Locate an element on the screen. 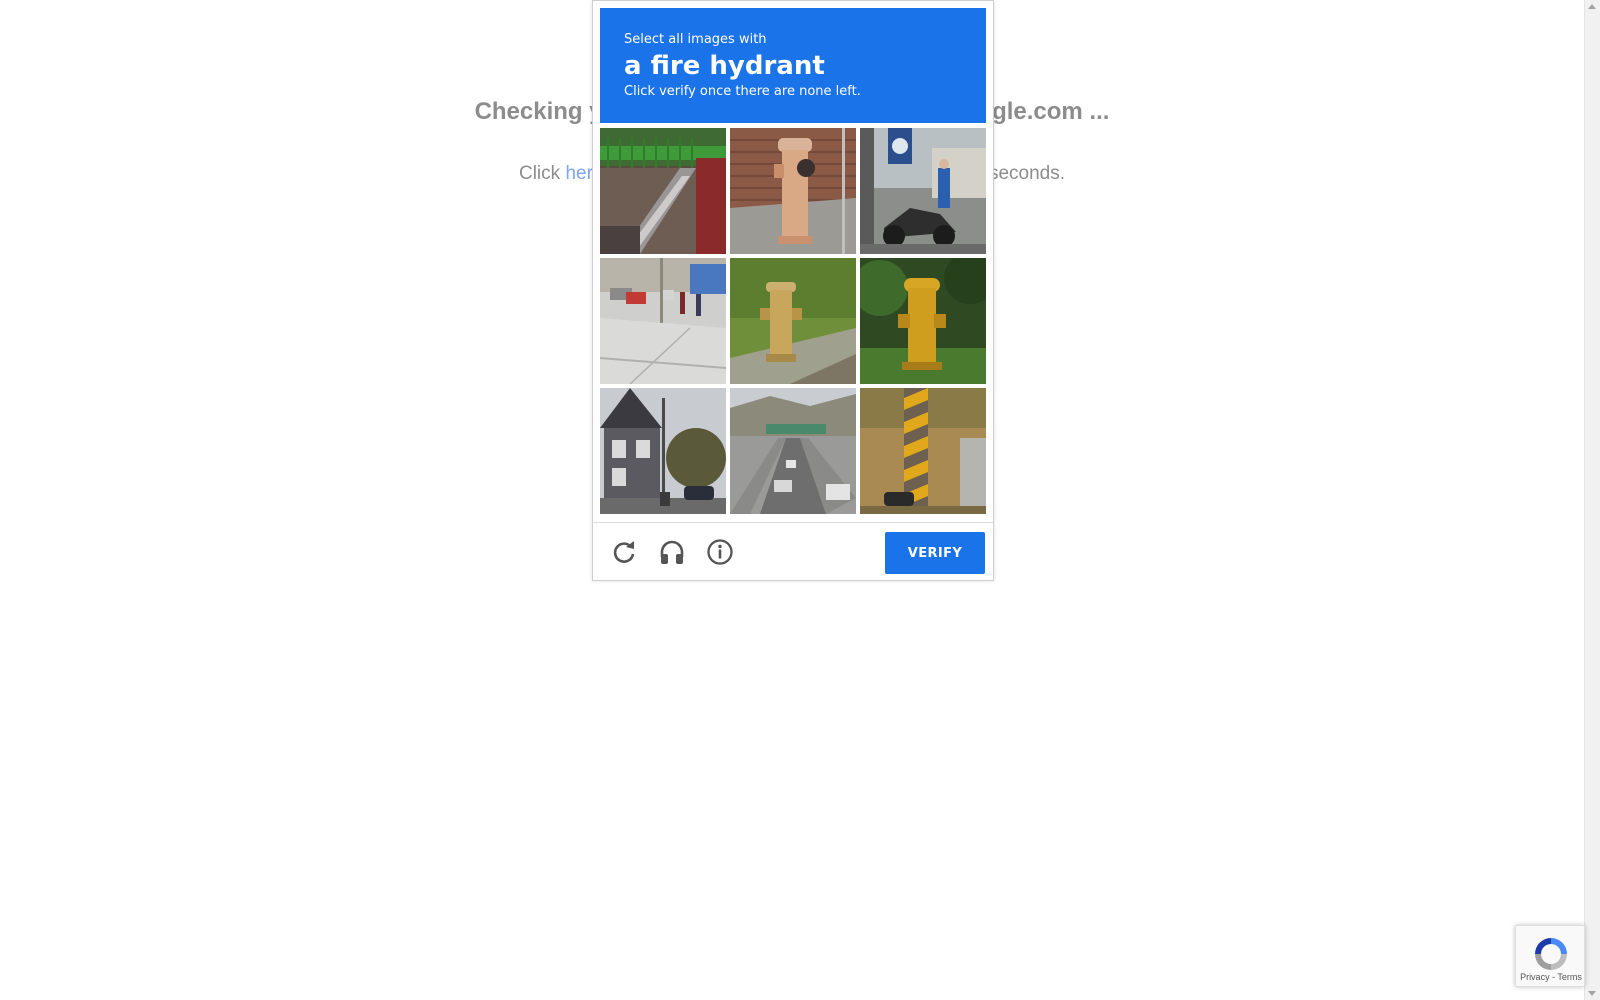  scroll-down-arrow-icon is located at coordinates (1592, 993).